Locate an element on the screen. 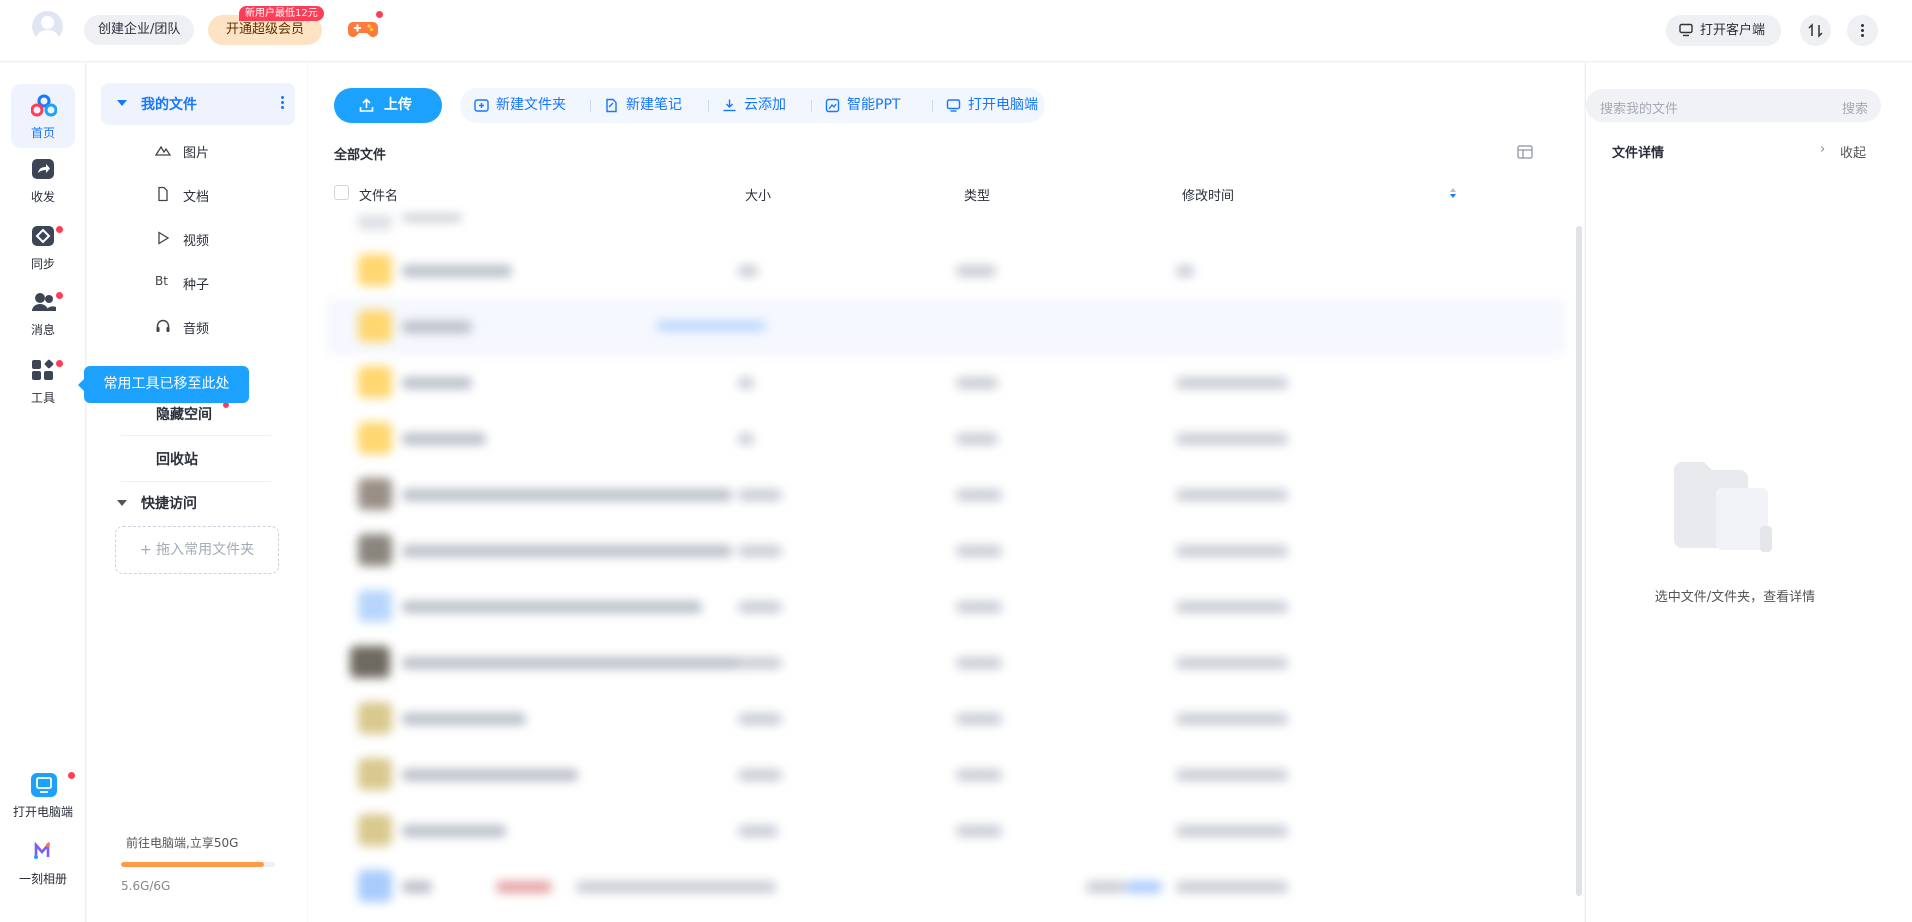 This screenshot has height=922, width=1912. nav-sync-label: 同步 is located at coordinates (42, 264).